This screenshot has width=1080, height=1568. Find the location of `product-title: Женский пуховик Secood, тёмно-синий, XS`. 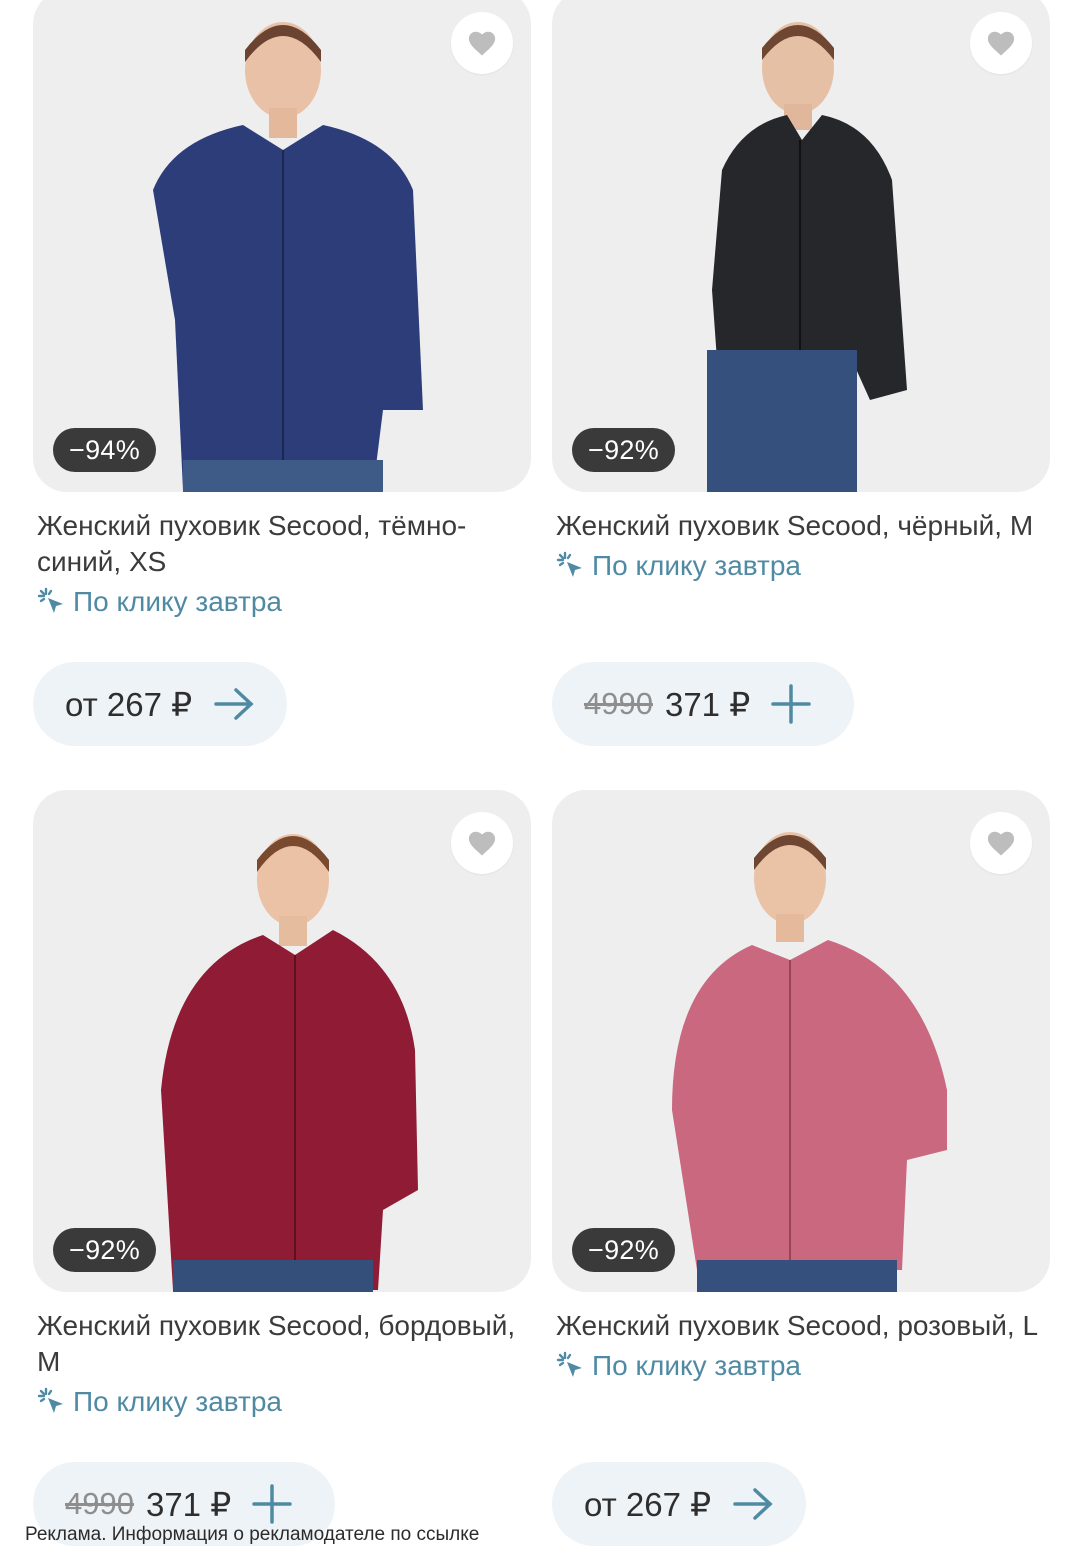

product-title: Женский пуховик Secood, тёмно-синий, XS is located at coordinates (283, 544).